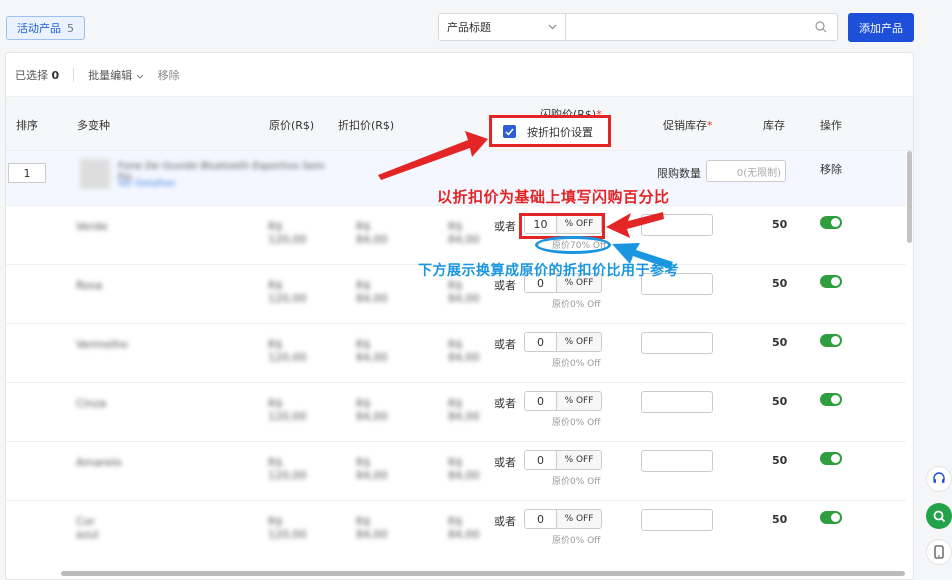 The width and height of the screenshot is (952, 580). What do you see at coordinates (459, 124) in the screenshot?
I see `table-header: 排序 多变种 原价(R$) 折扣价(R$) 促销库存* 库存 操作` at bounding box center [459, 124].